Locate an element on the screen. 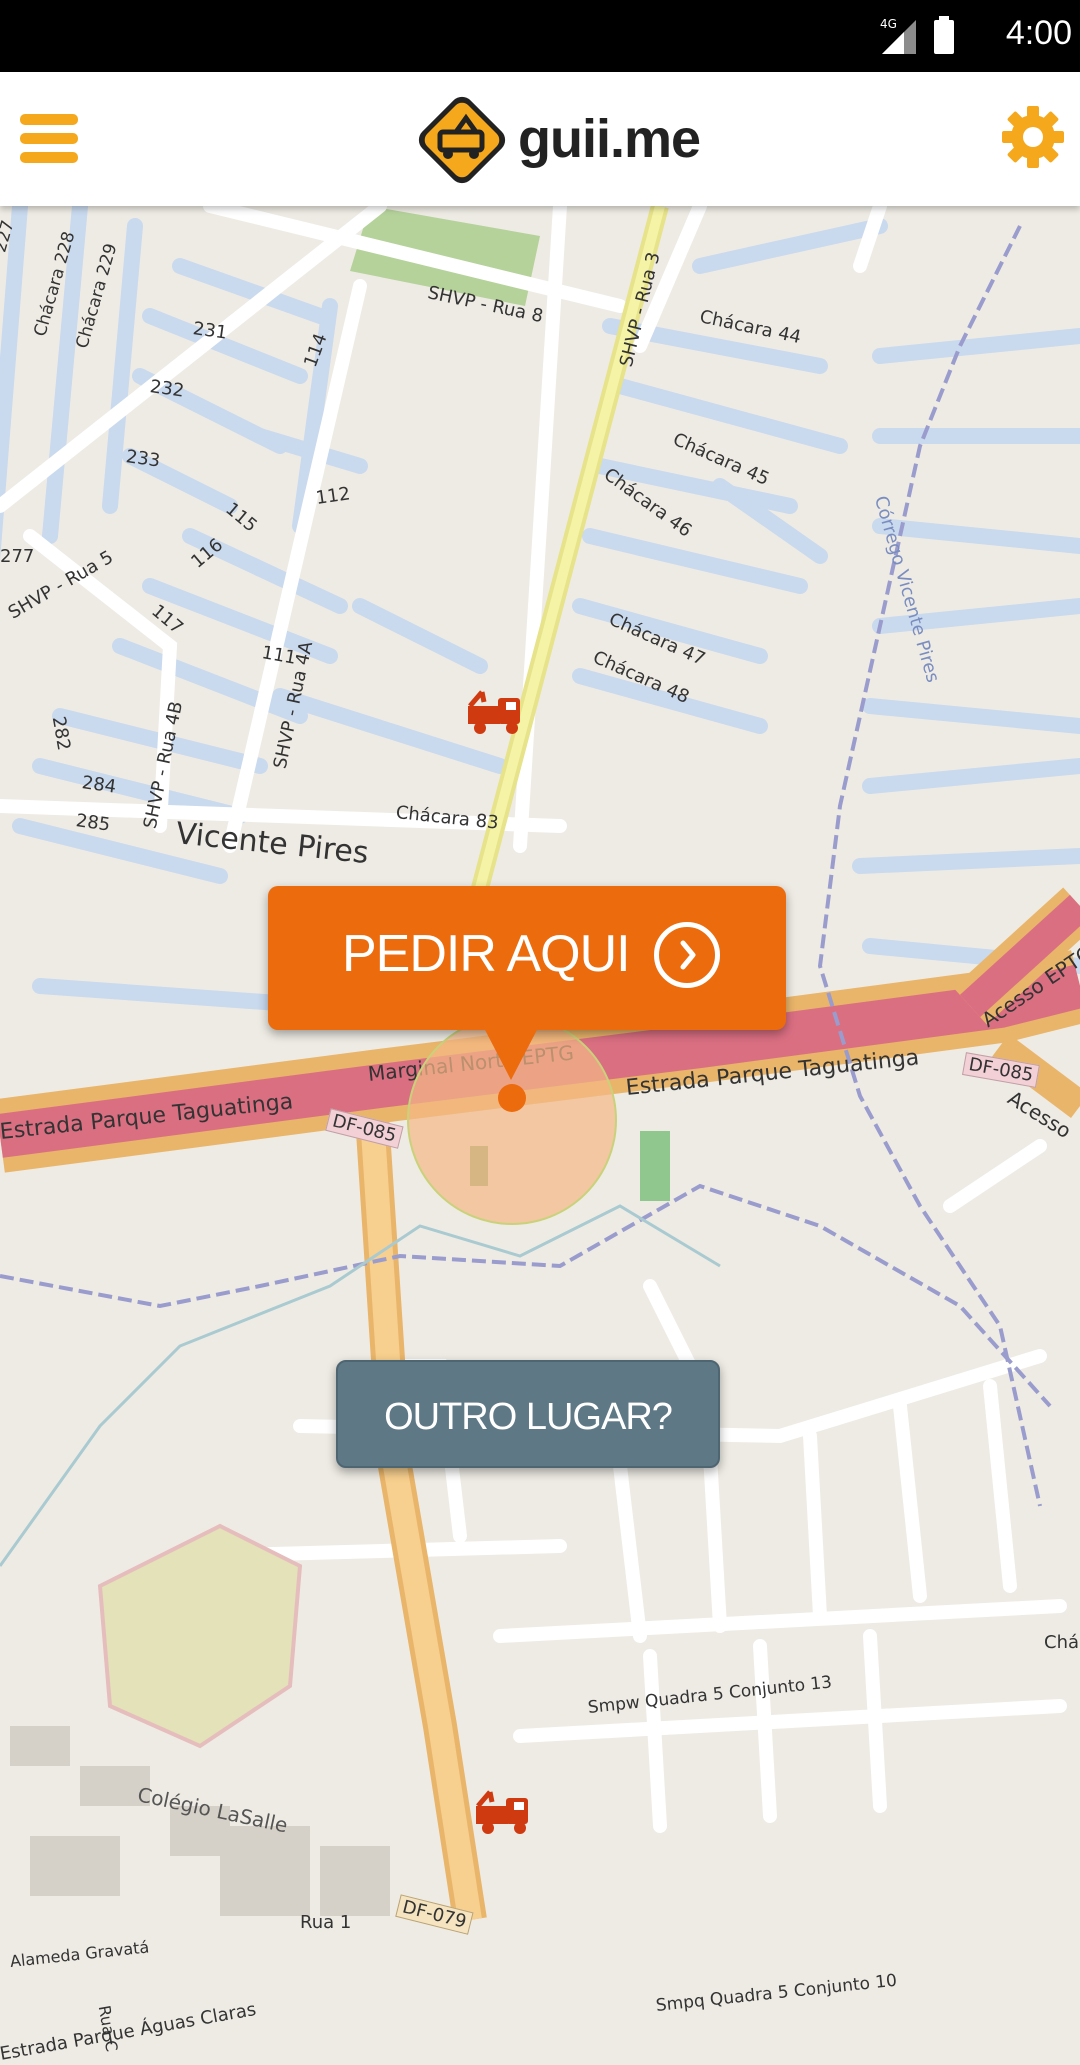 The height and width of the screenshot is (2065, 1080). map-label: Alameda Gravatá is located at coordinates (80, 1954).